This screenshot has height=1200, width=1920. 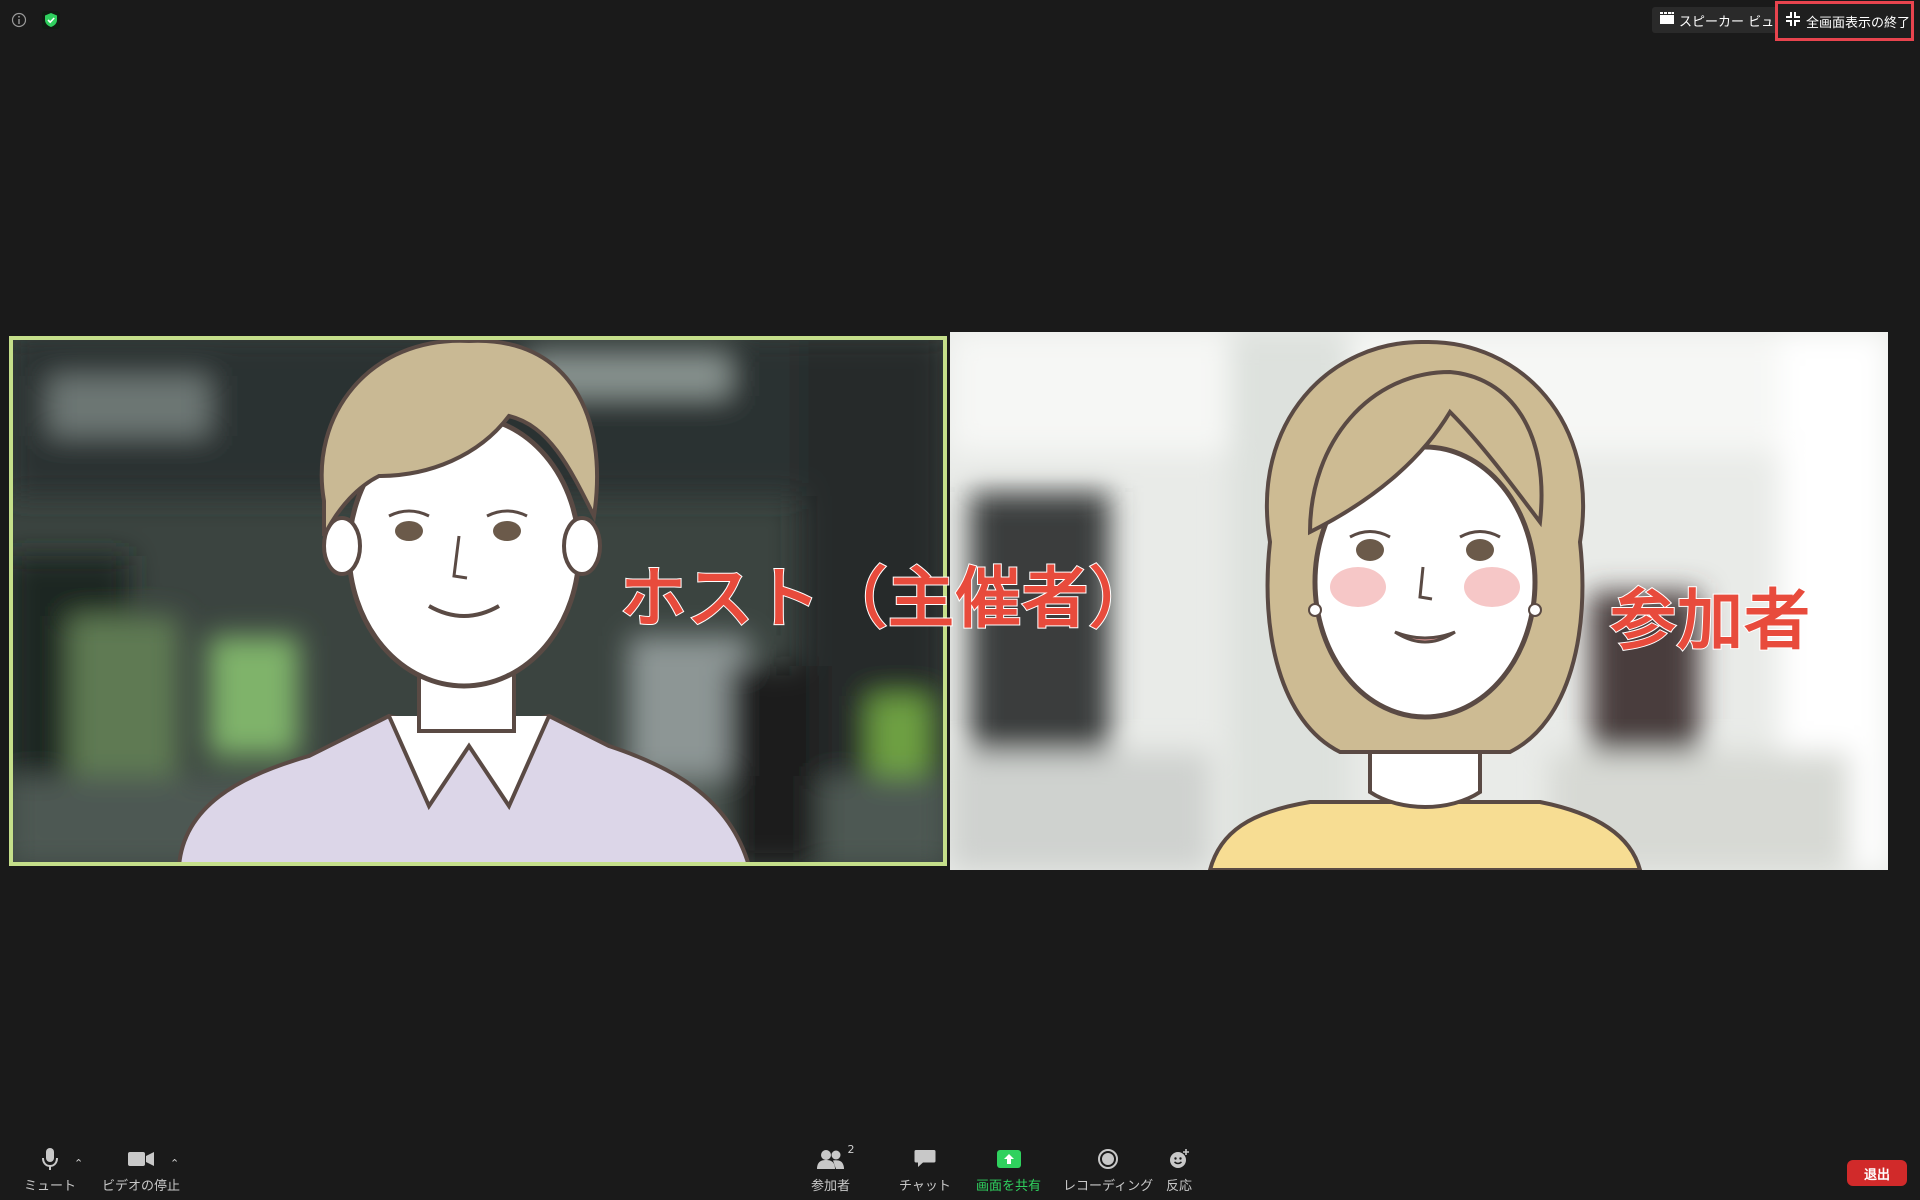 What do you see at coordinates (1793, 21) in the screenshot?
I see `exit-fullscreen-icon` at bounding box center [1793, 21].